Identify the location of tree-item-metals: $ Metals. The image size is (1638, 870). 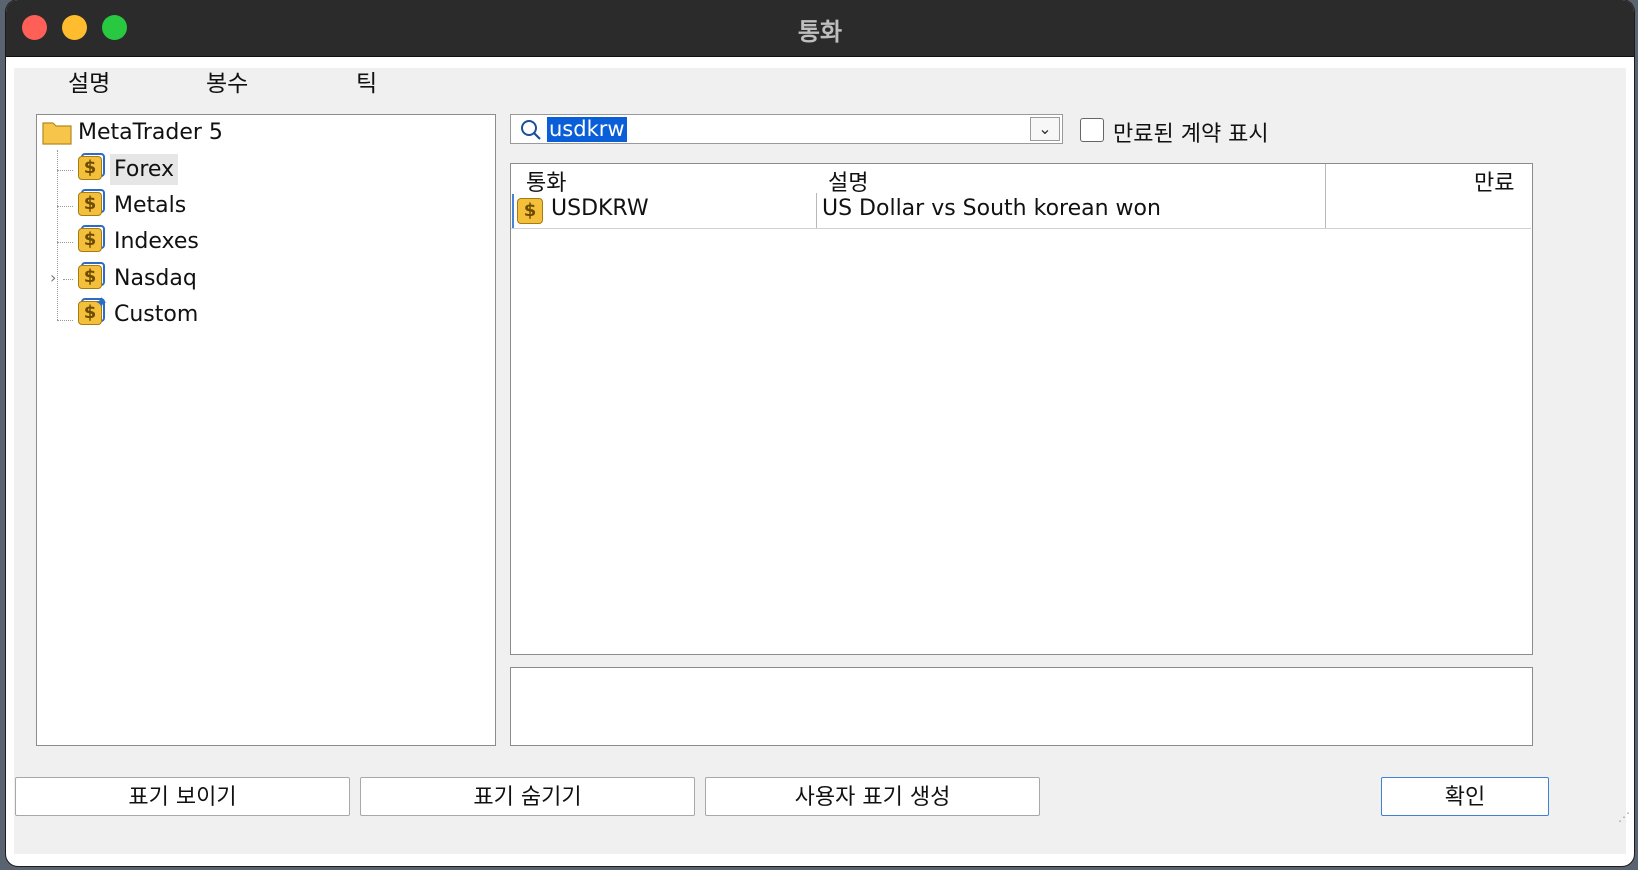
(134, 205).